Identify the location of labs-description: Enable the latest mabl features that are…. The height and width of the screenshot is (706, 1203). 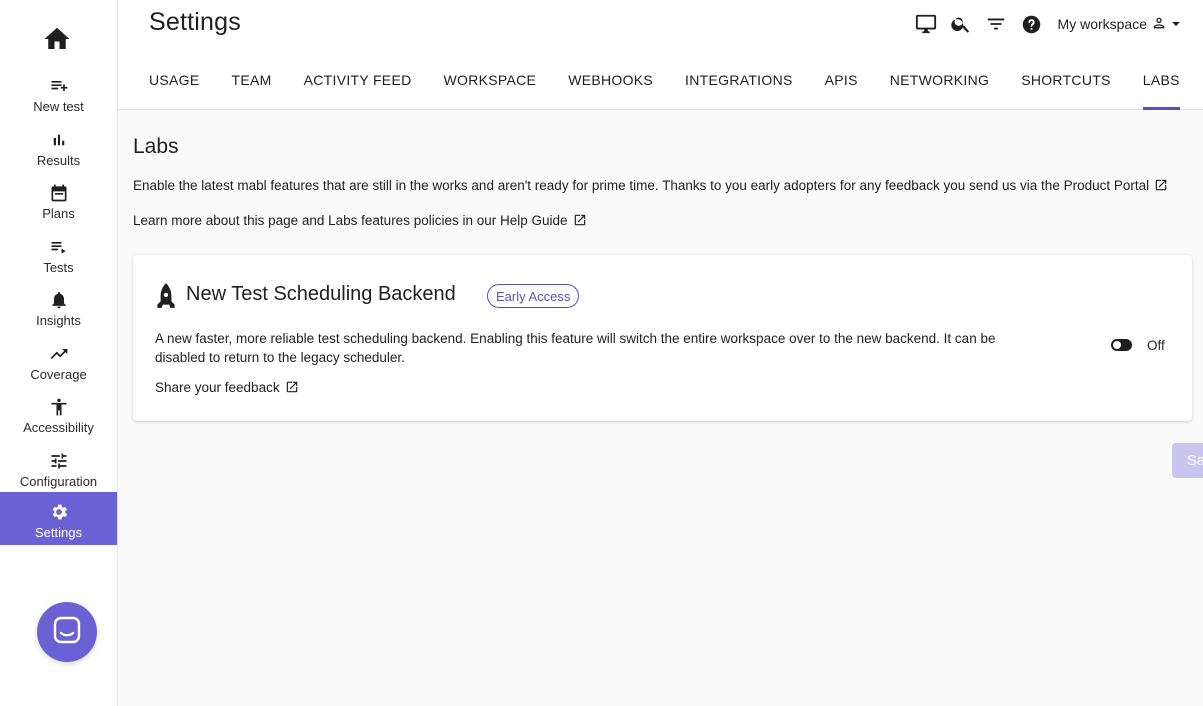
(641, 185).